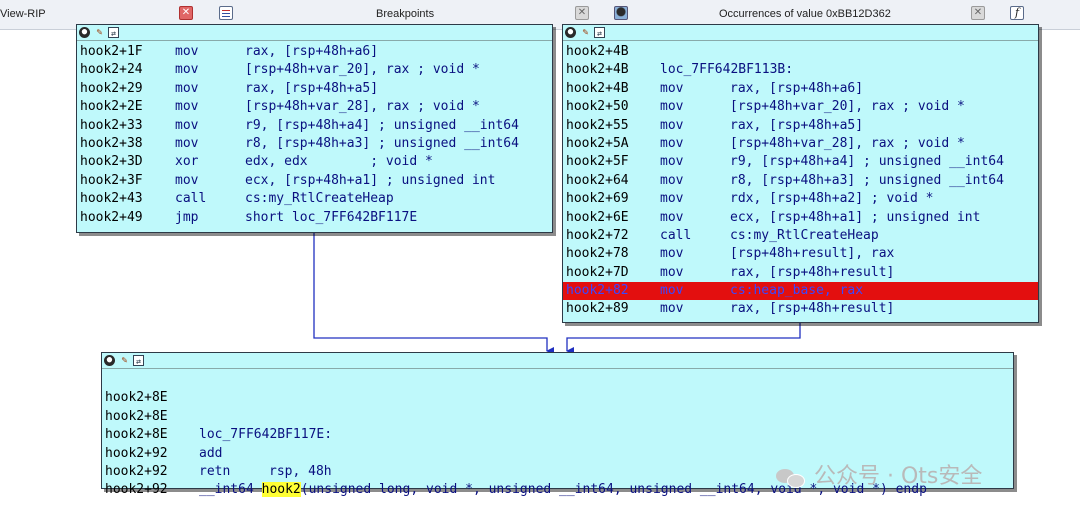 The height and width of the screenshot is (521, 1080). I want to click on asm-address: hook2+5F, so click(597, 162).